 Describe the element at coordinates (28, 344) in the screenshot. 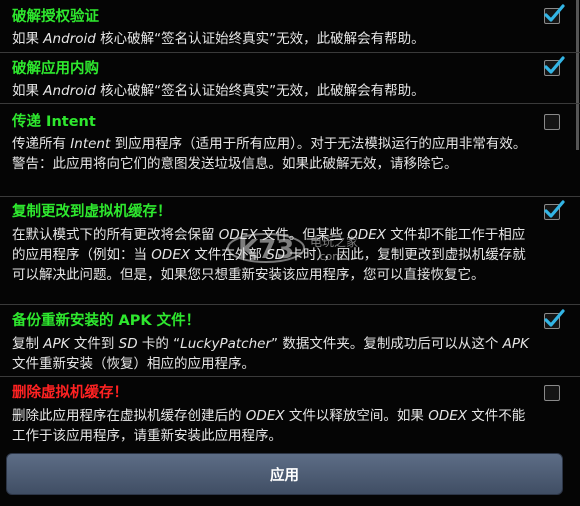

I see `description-text: 复制` at that location.